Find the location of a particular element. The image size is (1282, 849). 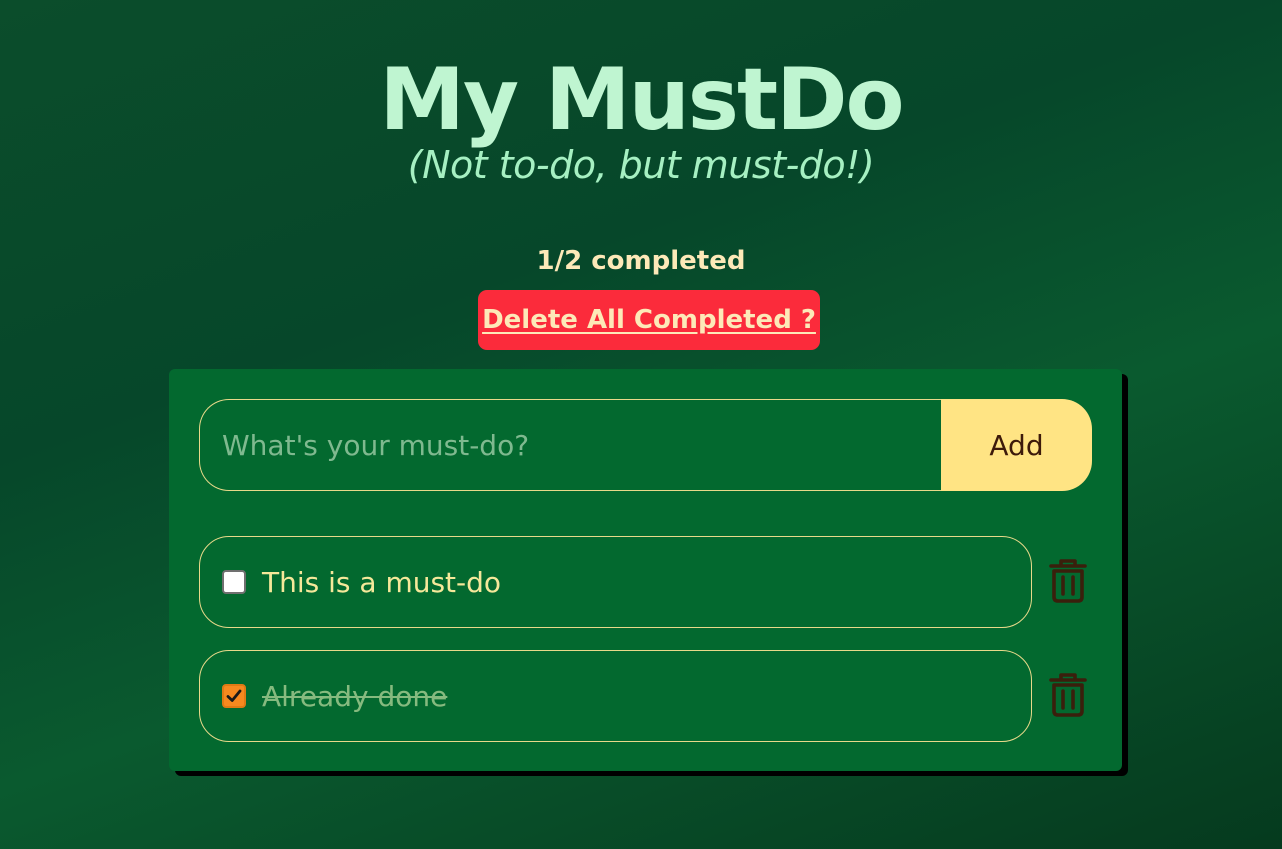

todo-text: Already done is located at coordinates (355, 696).